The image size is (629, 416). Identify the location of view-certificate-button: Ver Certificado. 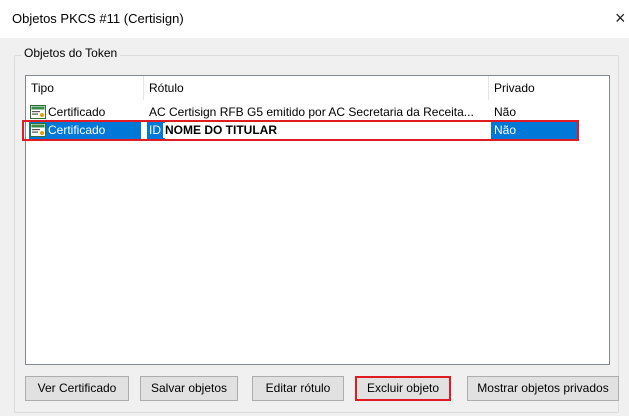
(77, 388).